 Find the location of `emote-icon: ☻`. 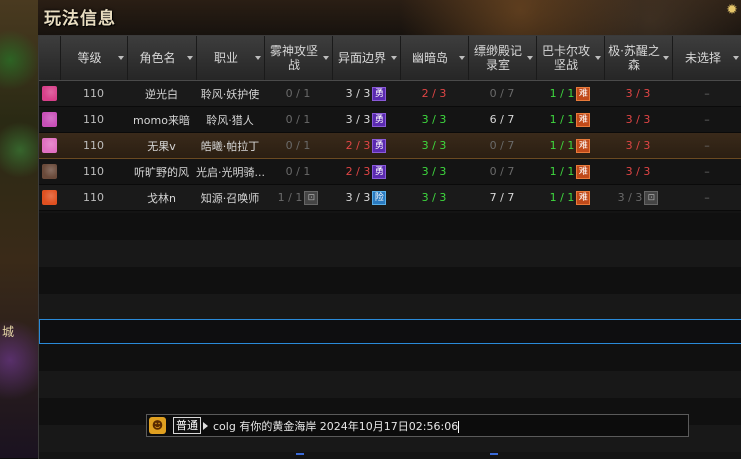

emote-icon: ☻ is located at coordinates (157, 425).